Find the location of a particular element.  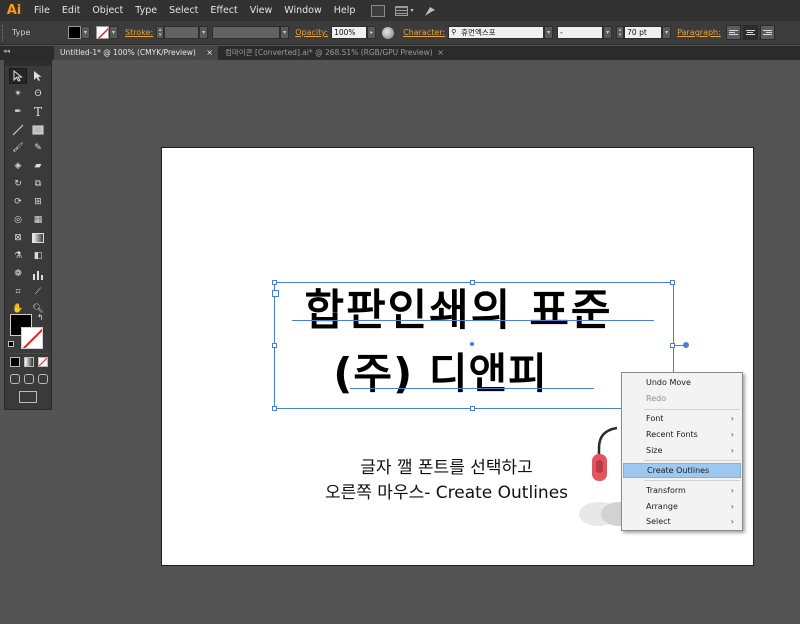

menu-item-transform: Transform › is located at coordinates (682, 490).